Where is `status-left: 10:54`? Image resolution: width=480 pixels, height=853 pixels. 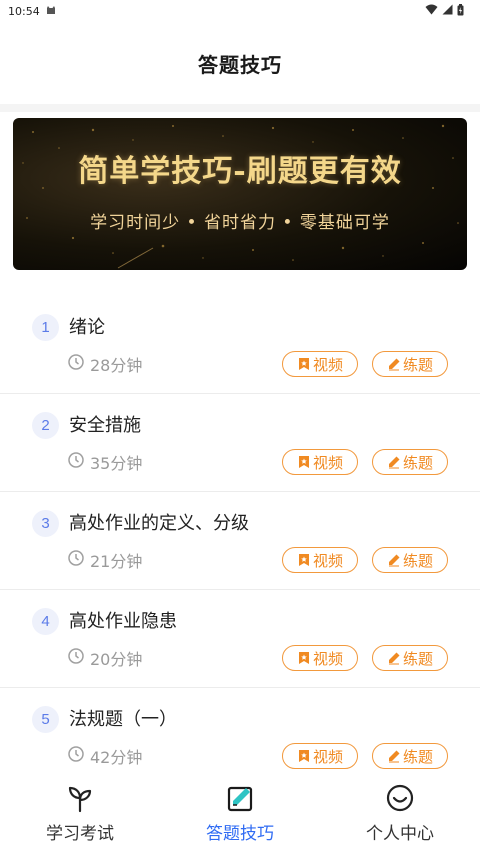 status-left: 10:54 is located at coordinates (32, 11).